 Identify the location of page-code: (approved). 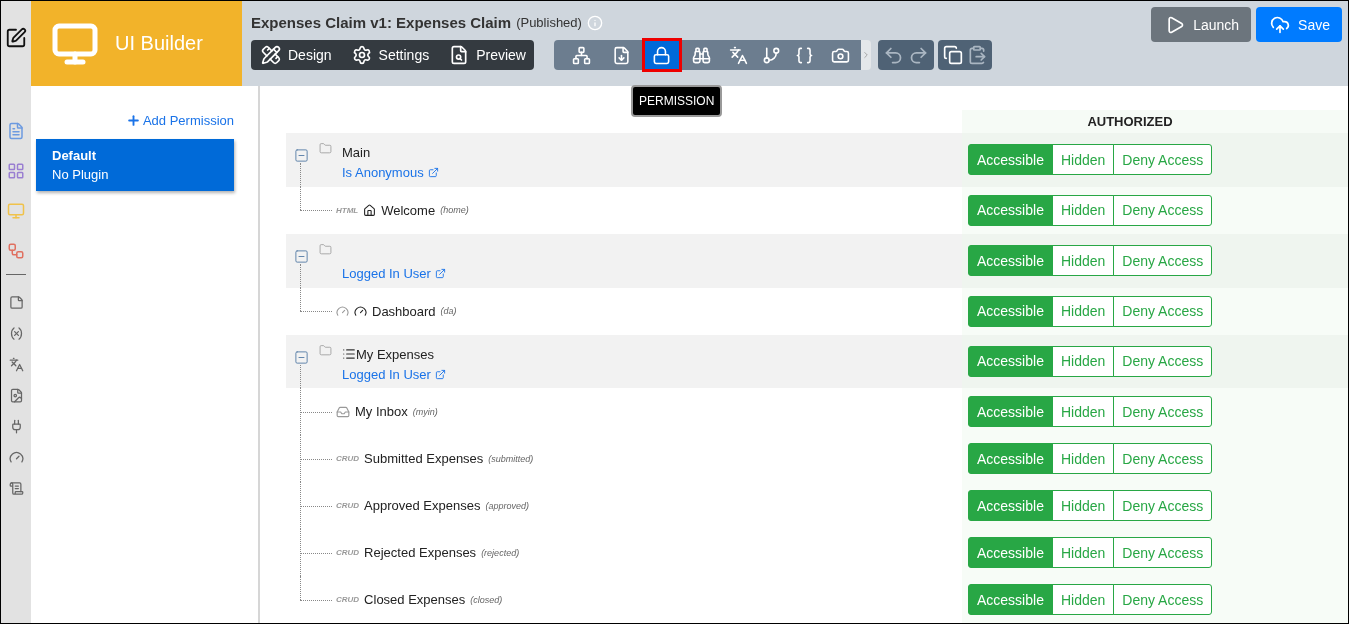
(507, 505).